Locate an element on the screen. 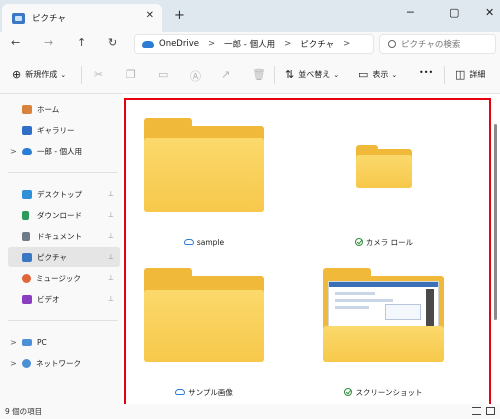 The image size is (500, 419). close-window-button: ✕ is located at coordinates (489, 12).